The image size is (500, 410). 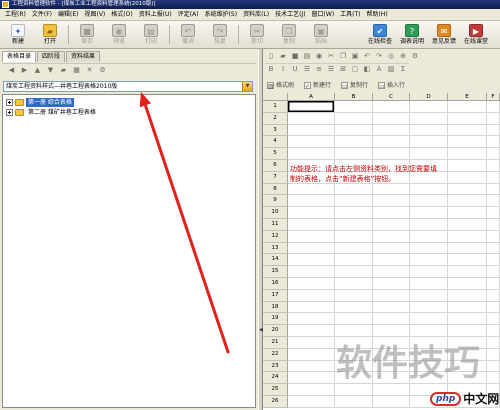 I want to click on fill-color-icon: ◧, so click(x=367, y=69).